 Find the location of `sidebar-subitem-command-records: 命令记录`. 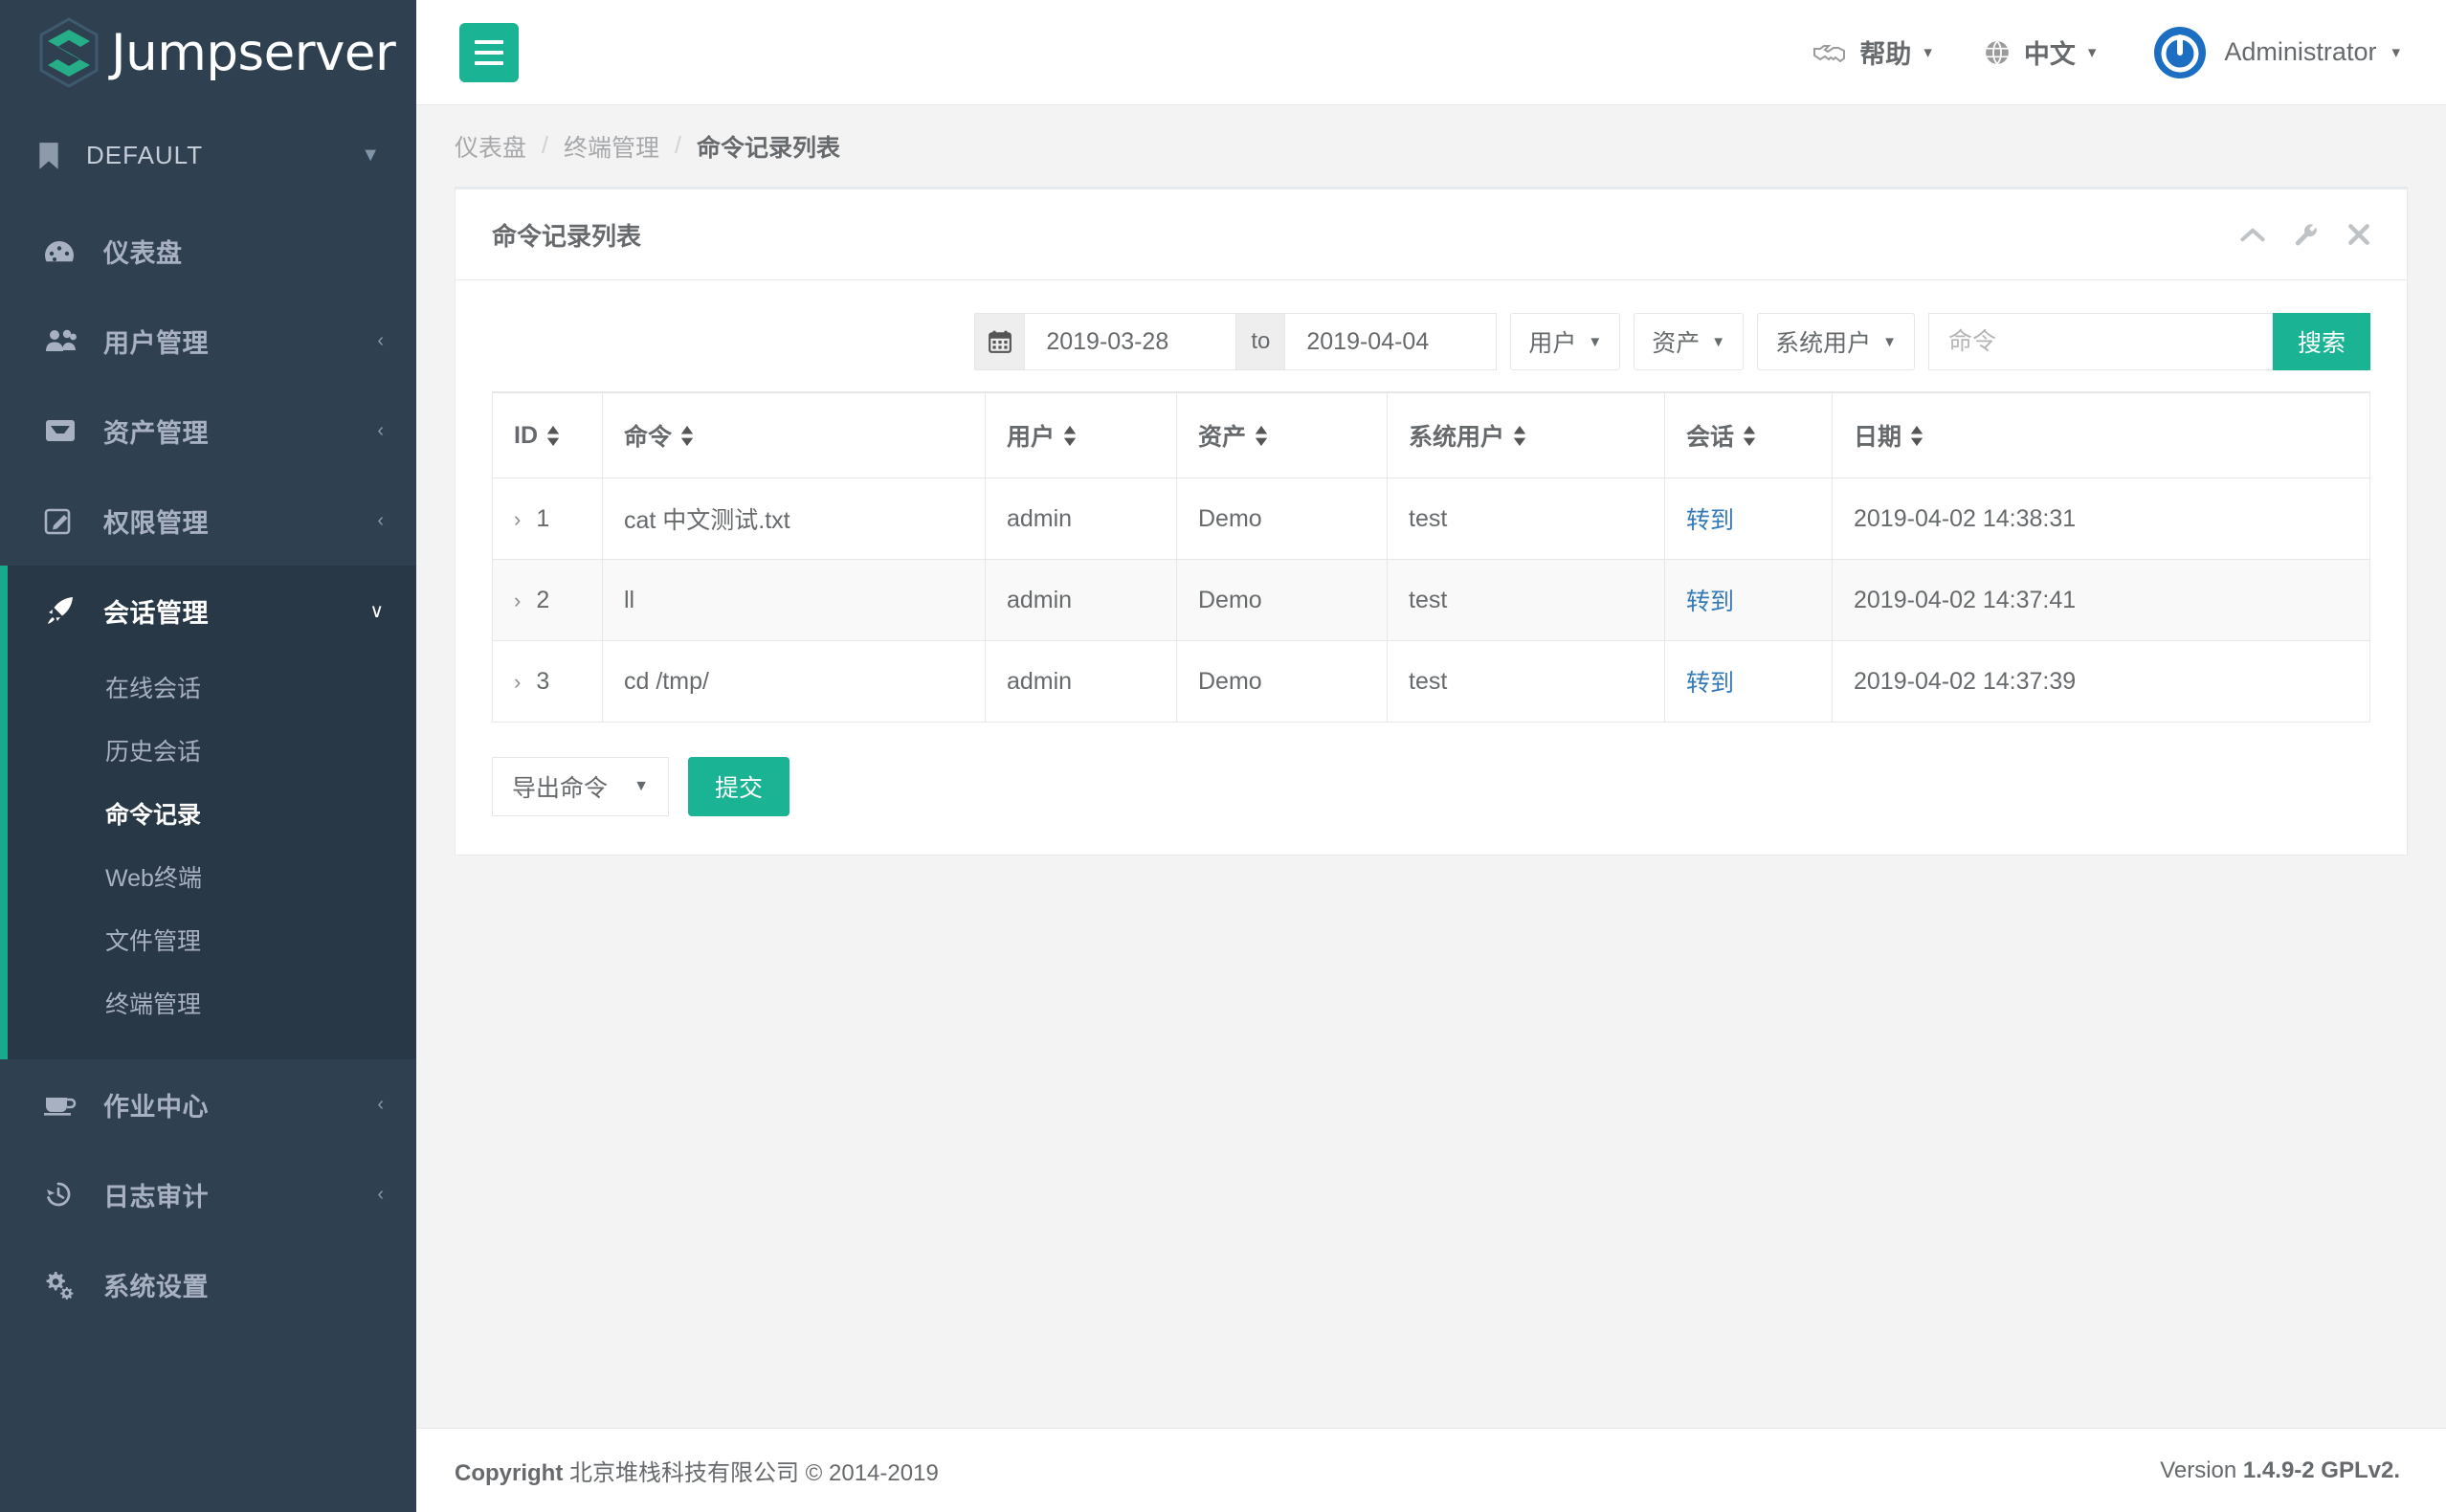

sidebar-subitem-command-records: 命令记录 is located at coordinates (212, 813).